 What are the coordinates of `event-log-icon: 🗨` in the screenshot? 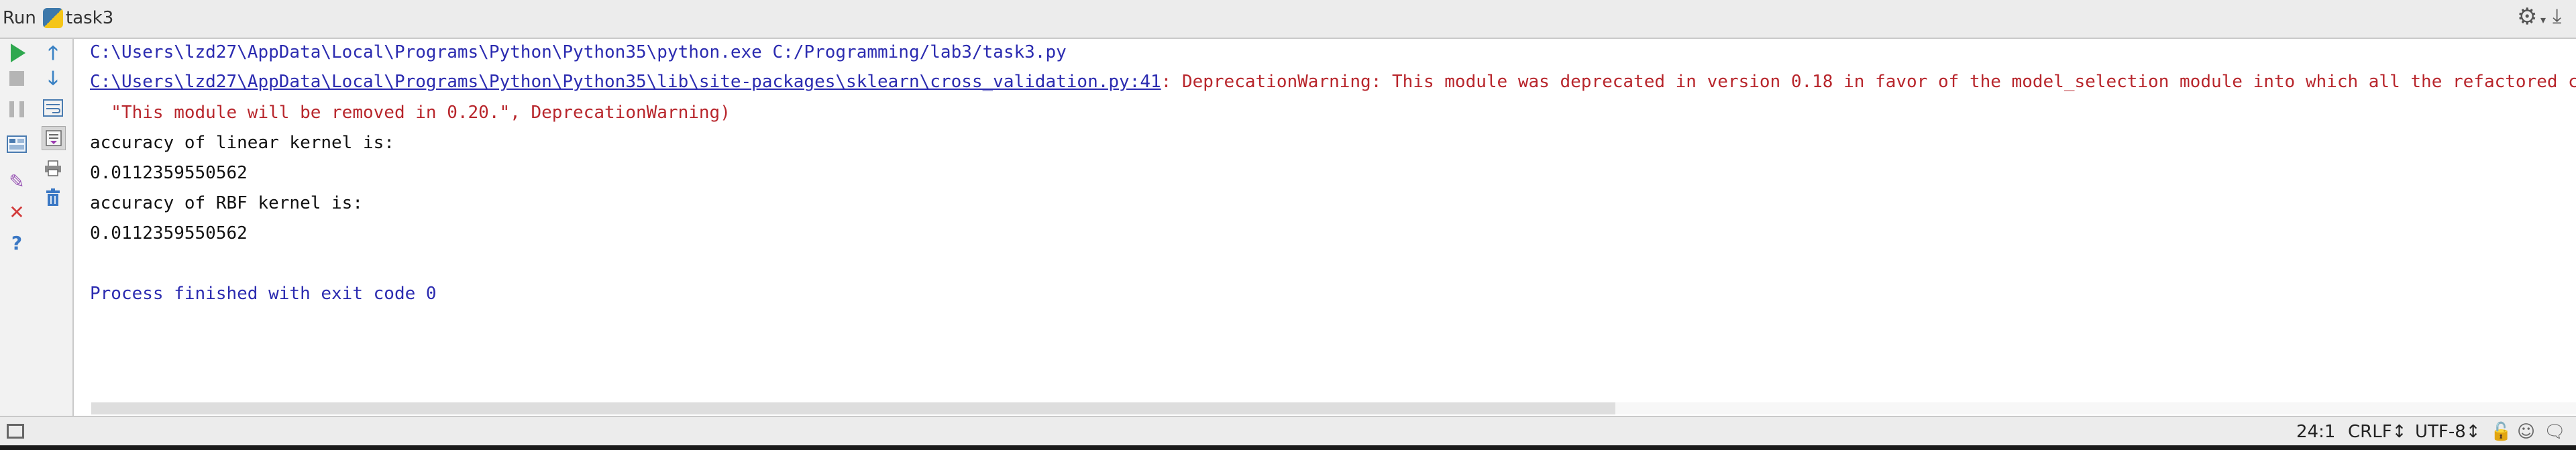 It's located at (2555, 432).